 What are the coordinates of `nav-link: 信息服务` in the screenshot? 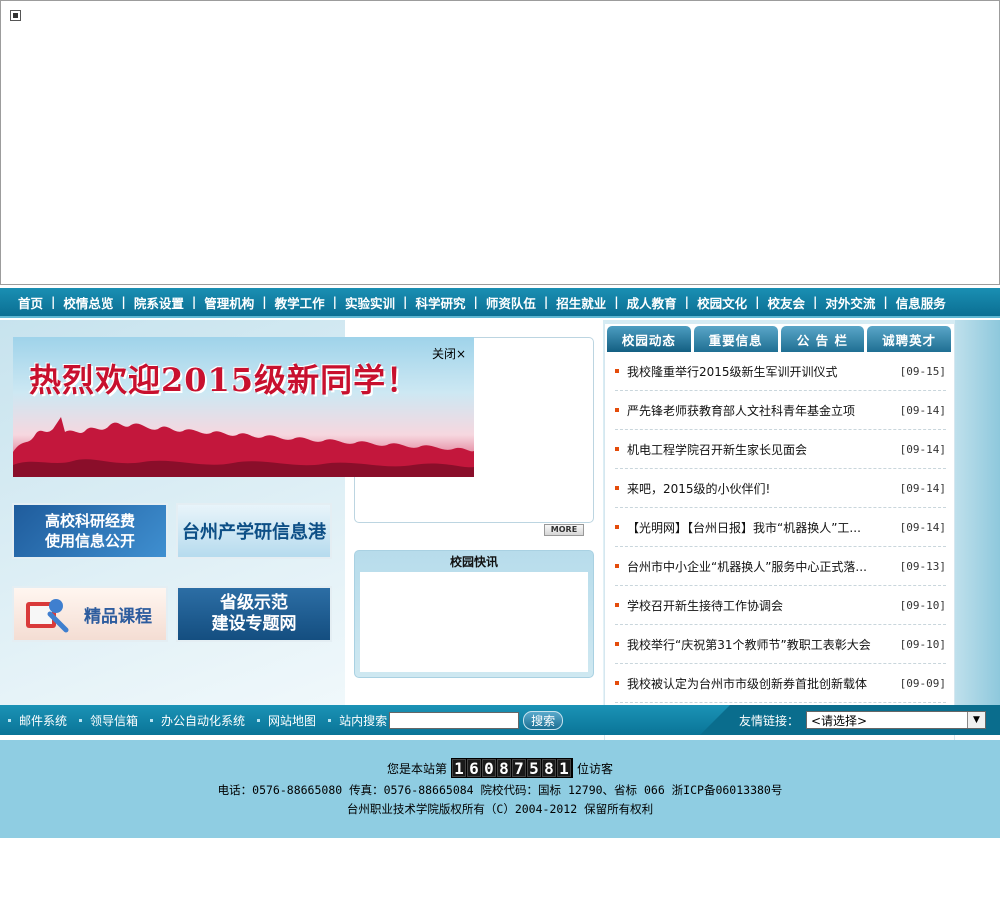 It's located at (921, 302).